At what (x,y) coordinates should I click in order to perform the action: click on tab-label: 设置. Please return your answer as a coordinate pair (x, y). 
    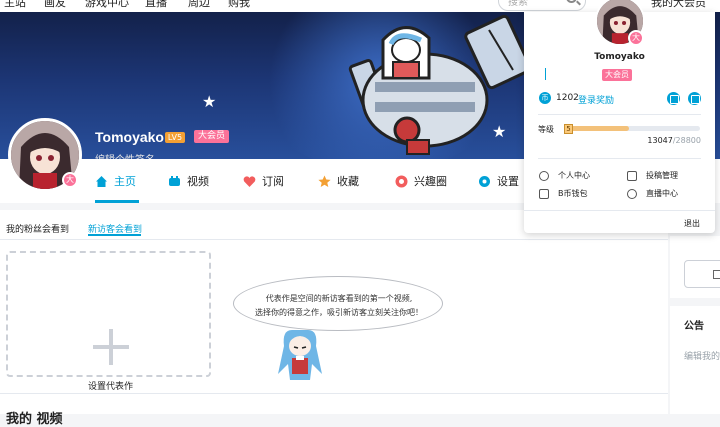
    Looking at the image, I should click on (508, 181).